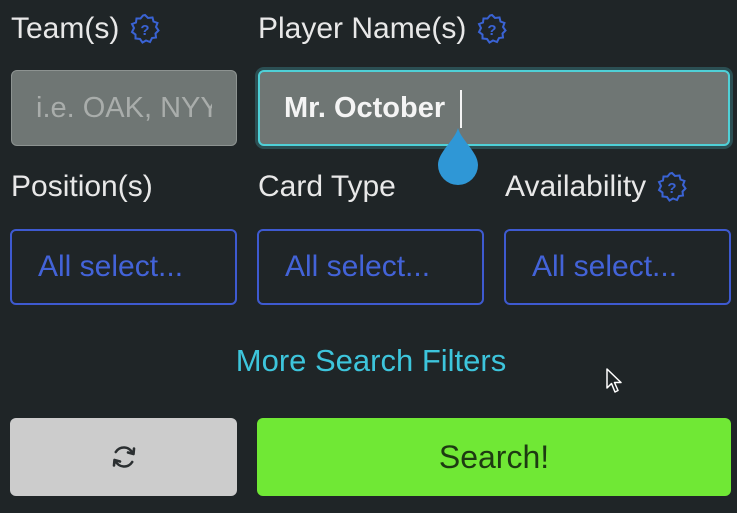  I want to click on teams-label-text: Team(s), so click(65, 28).